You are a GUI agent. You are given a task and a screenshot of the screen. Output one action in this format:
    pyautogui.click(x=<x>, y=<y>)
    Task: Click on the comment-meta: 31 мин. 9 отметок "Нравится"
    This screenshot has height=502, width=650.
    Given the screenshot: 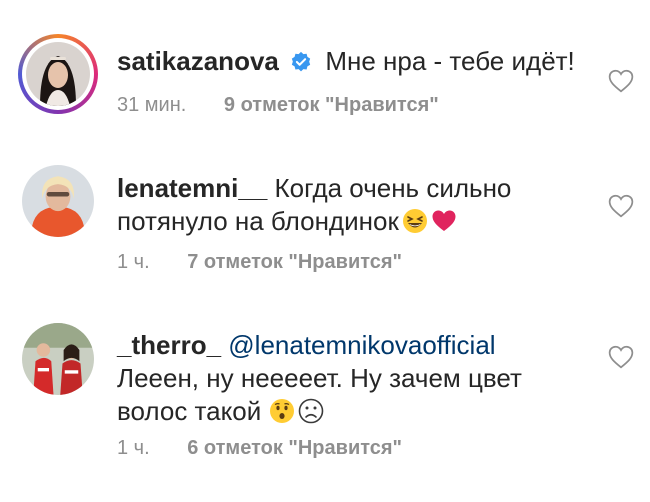 What is the action you would take?
    pyautogui.click(x=278, y=105)
    